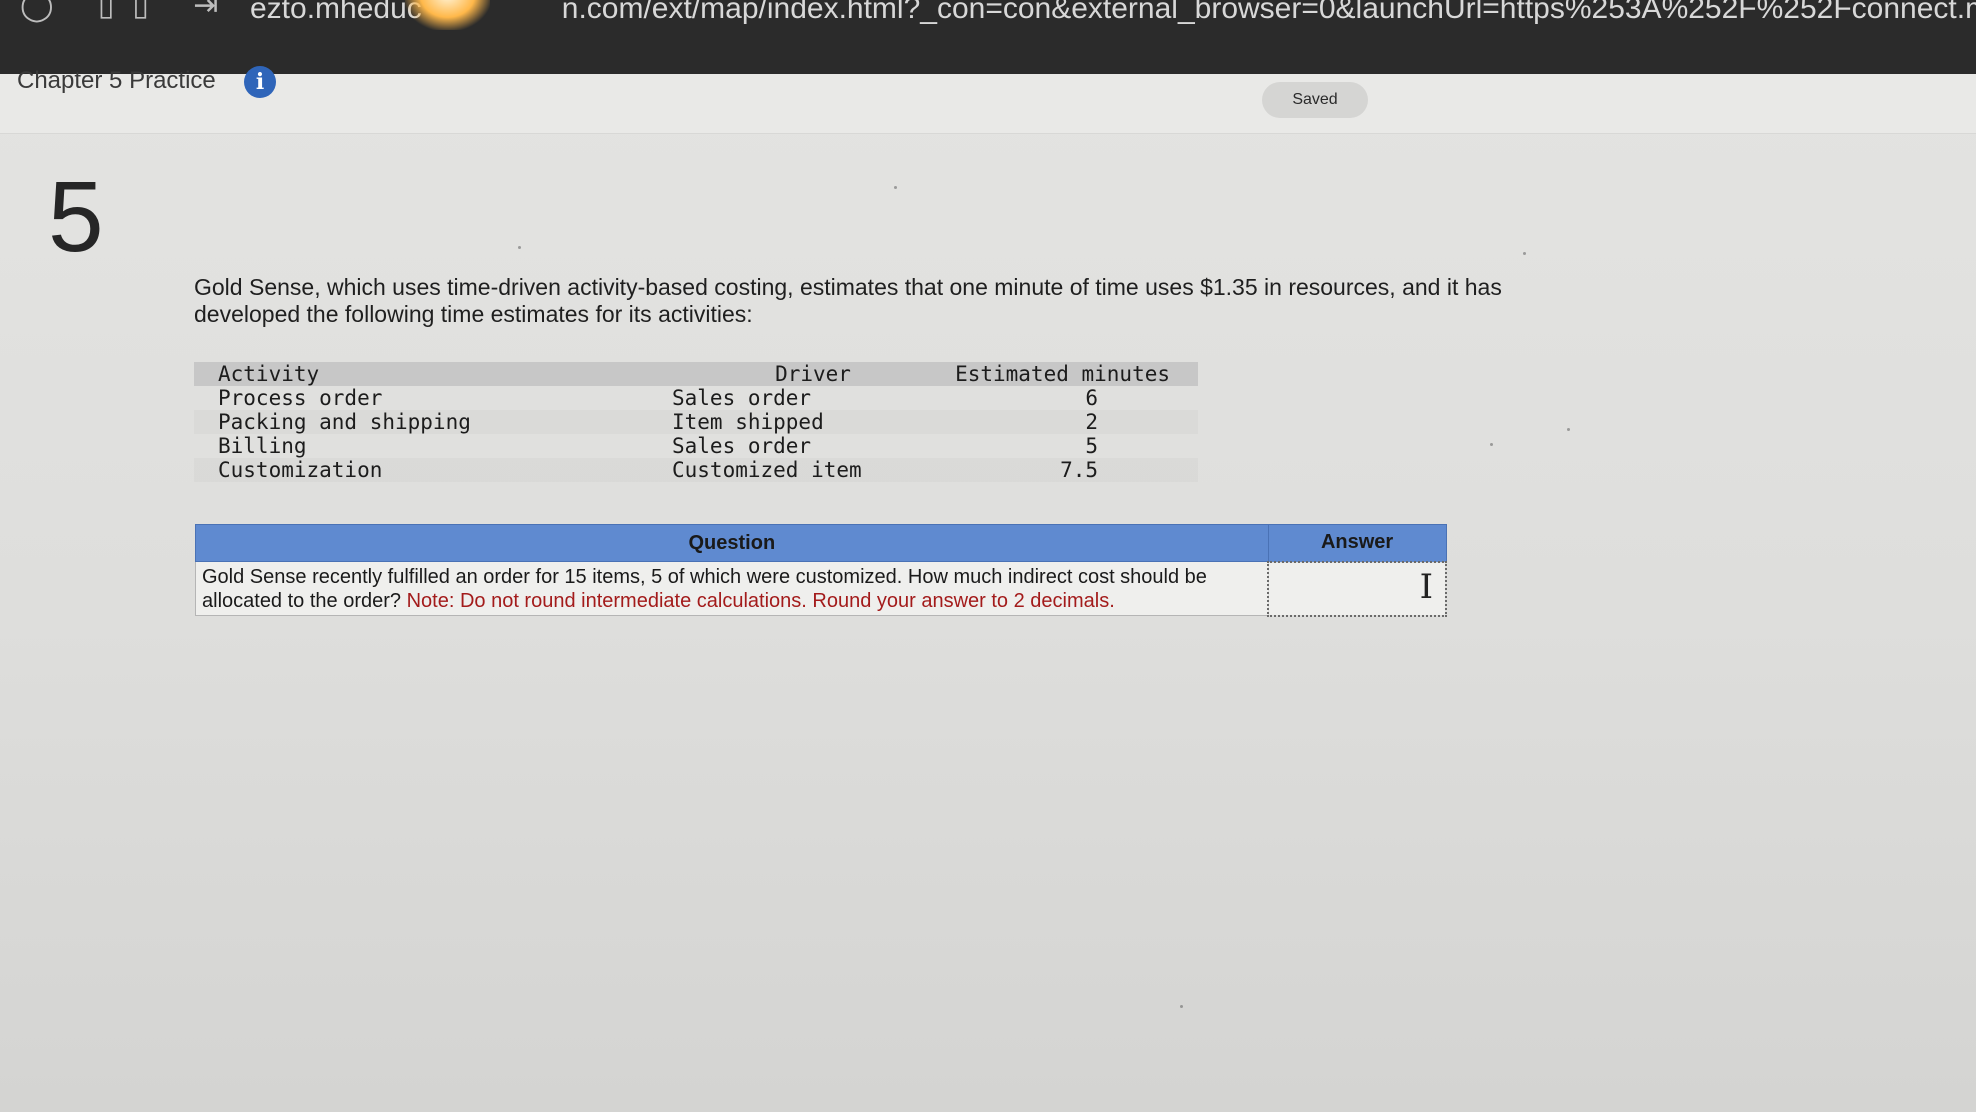 The height and width of the screenshot is (1112, 1976). I want to click on minutes-cell: 5, so click(1091, 446).